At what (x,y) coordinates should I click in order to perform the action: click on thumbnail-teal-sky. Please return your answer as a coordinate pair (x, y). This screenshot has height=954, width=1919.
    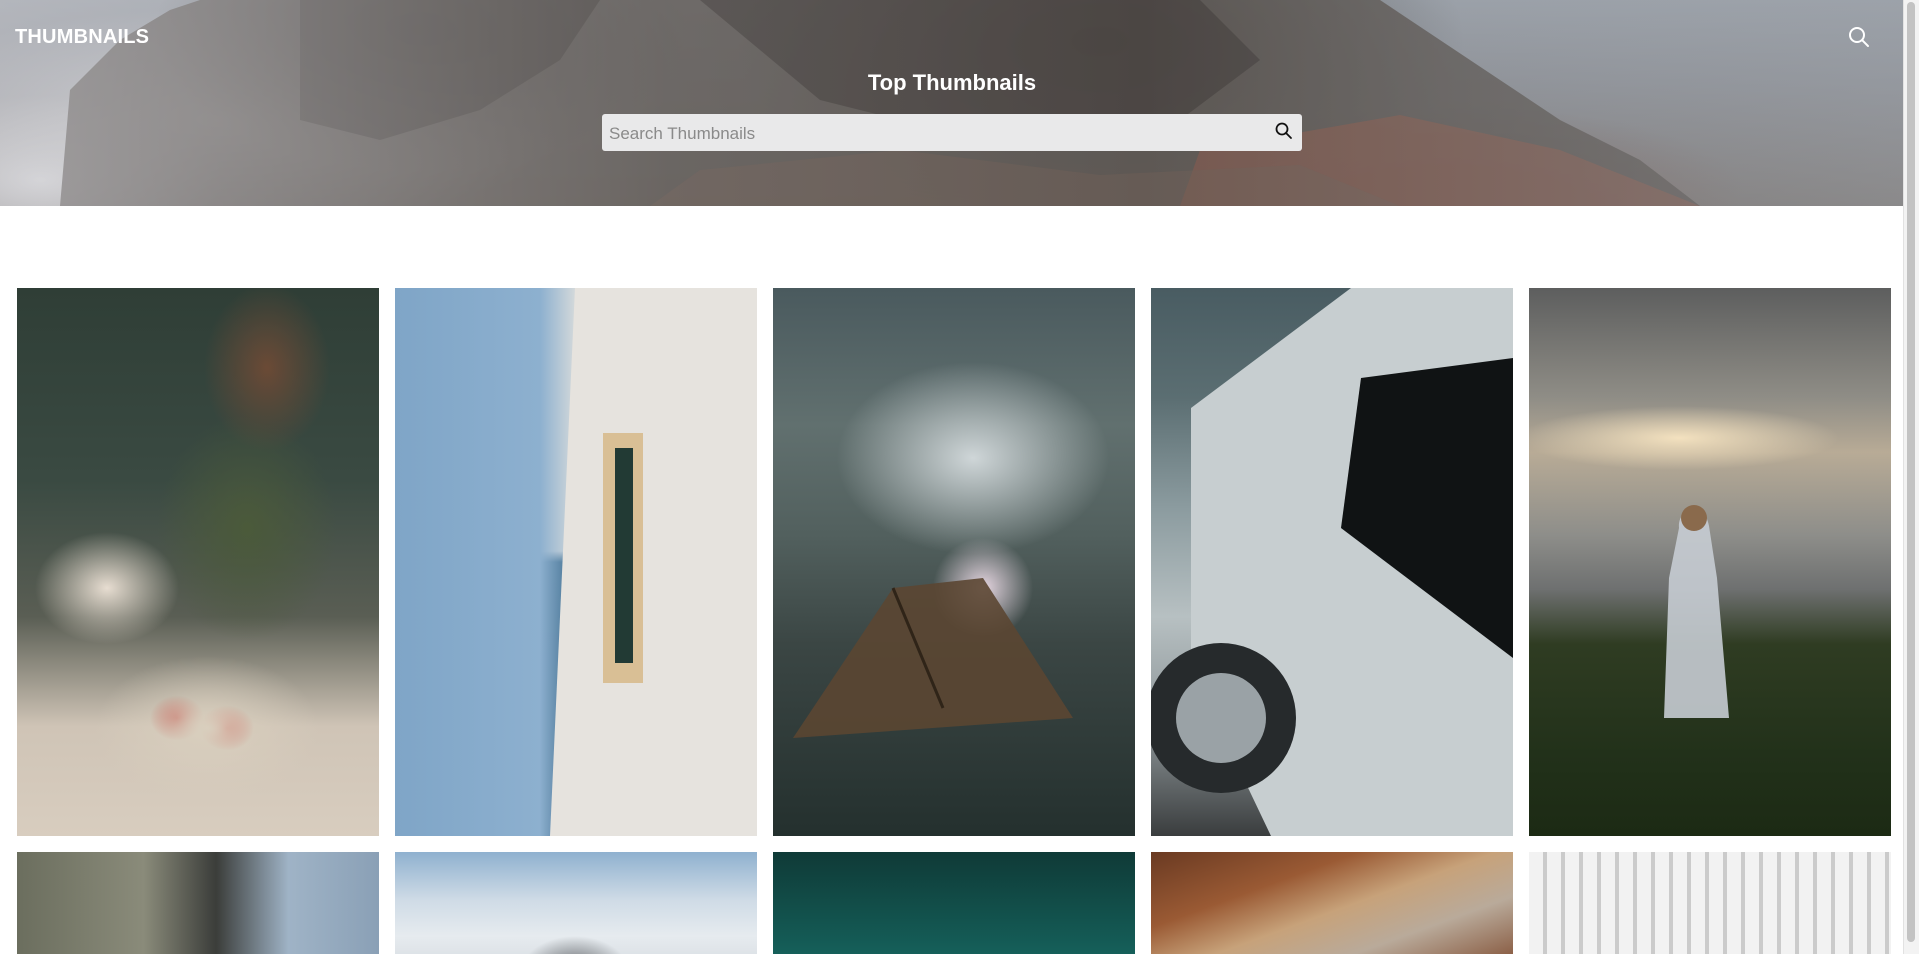
    Looking at the image, I should click on (954, 903).